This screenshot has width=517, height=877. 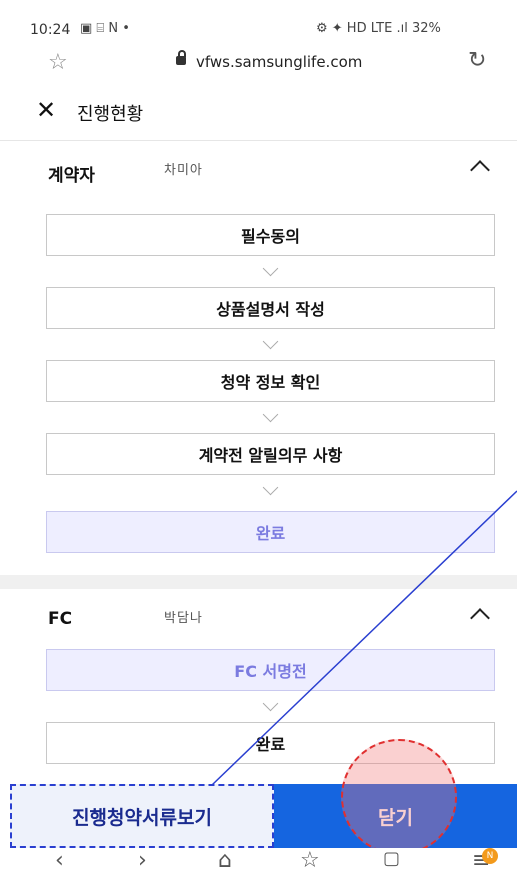 What do you see at coordinates (258, 20) in the screenshot?
I see `status-bar: 10:24 ▣ ⌸ N • ⚙ ✦ HD LTE .ıl 32%` at bounding box center [258, 20].